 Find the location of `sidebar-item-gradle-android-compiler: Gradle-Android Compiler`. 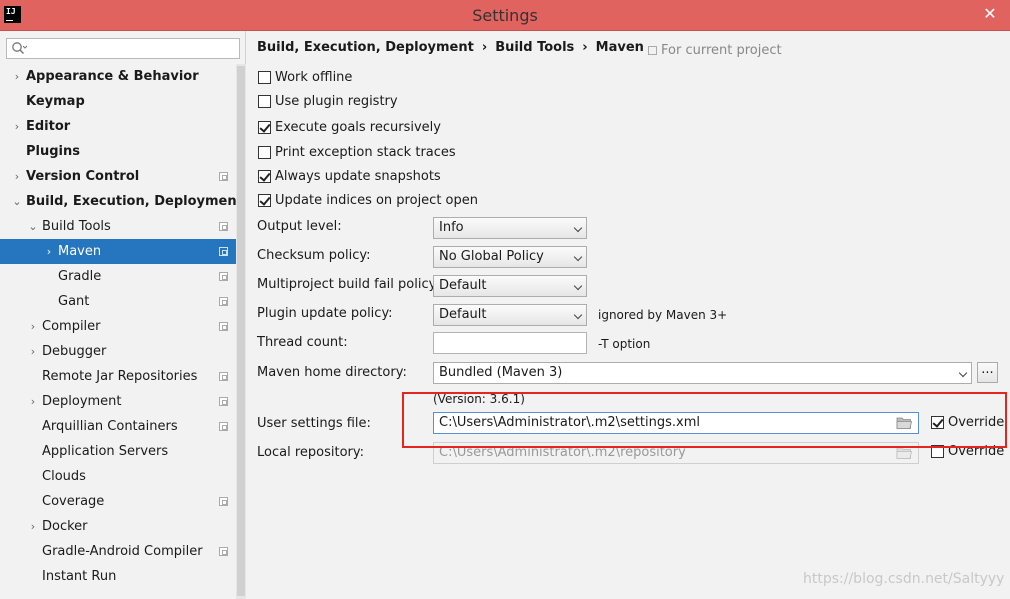

sidebar-item-gradle-android-compiler: Gradle-Android Compiler is located at coordinates (118, 551).